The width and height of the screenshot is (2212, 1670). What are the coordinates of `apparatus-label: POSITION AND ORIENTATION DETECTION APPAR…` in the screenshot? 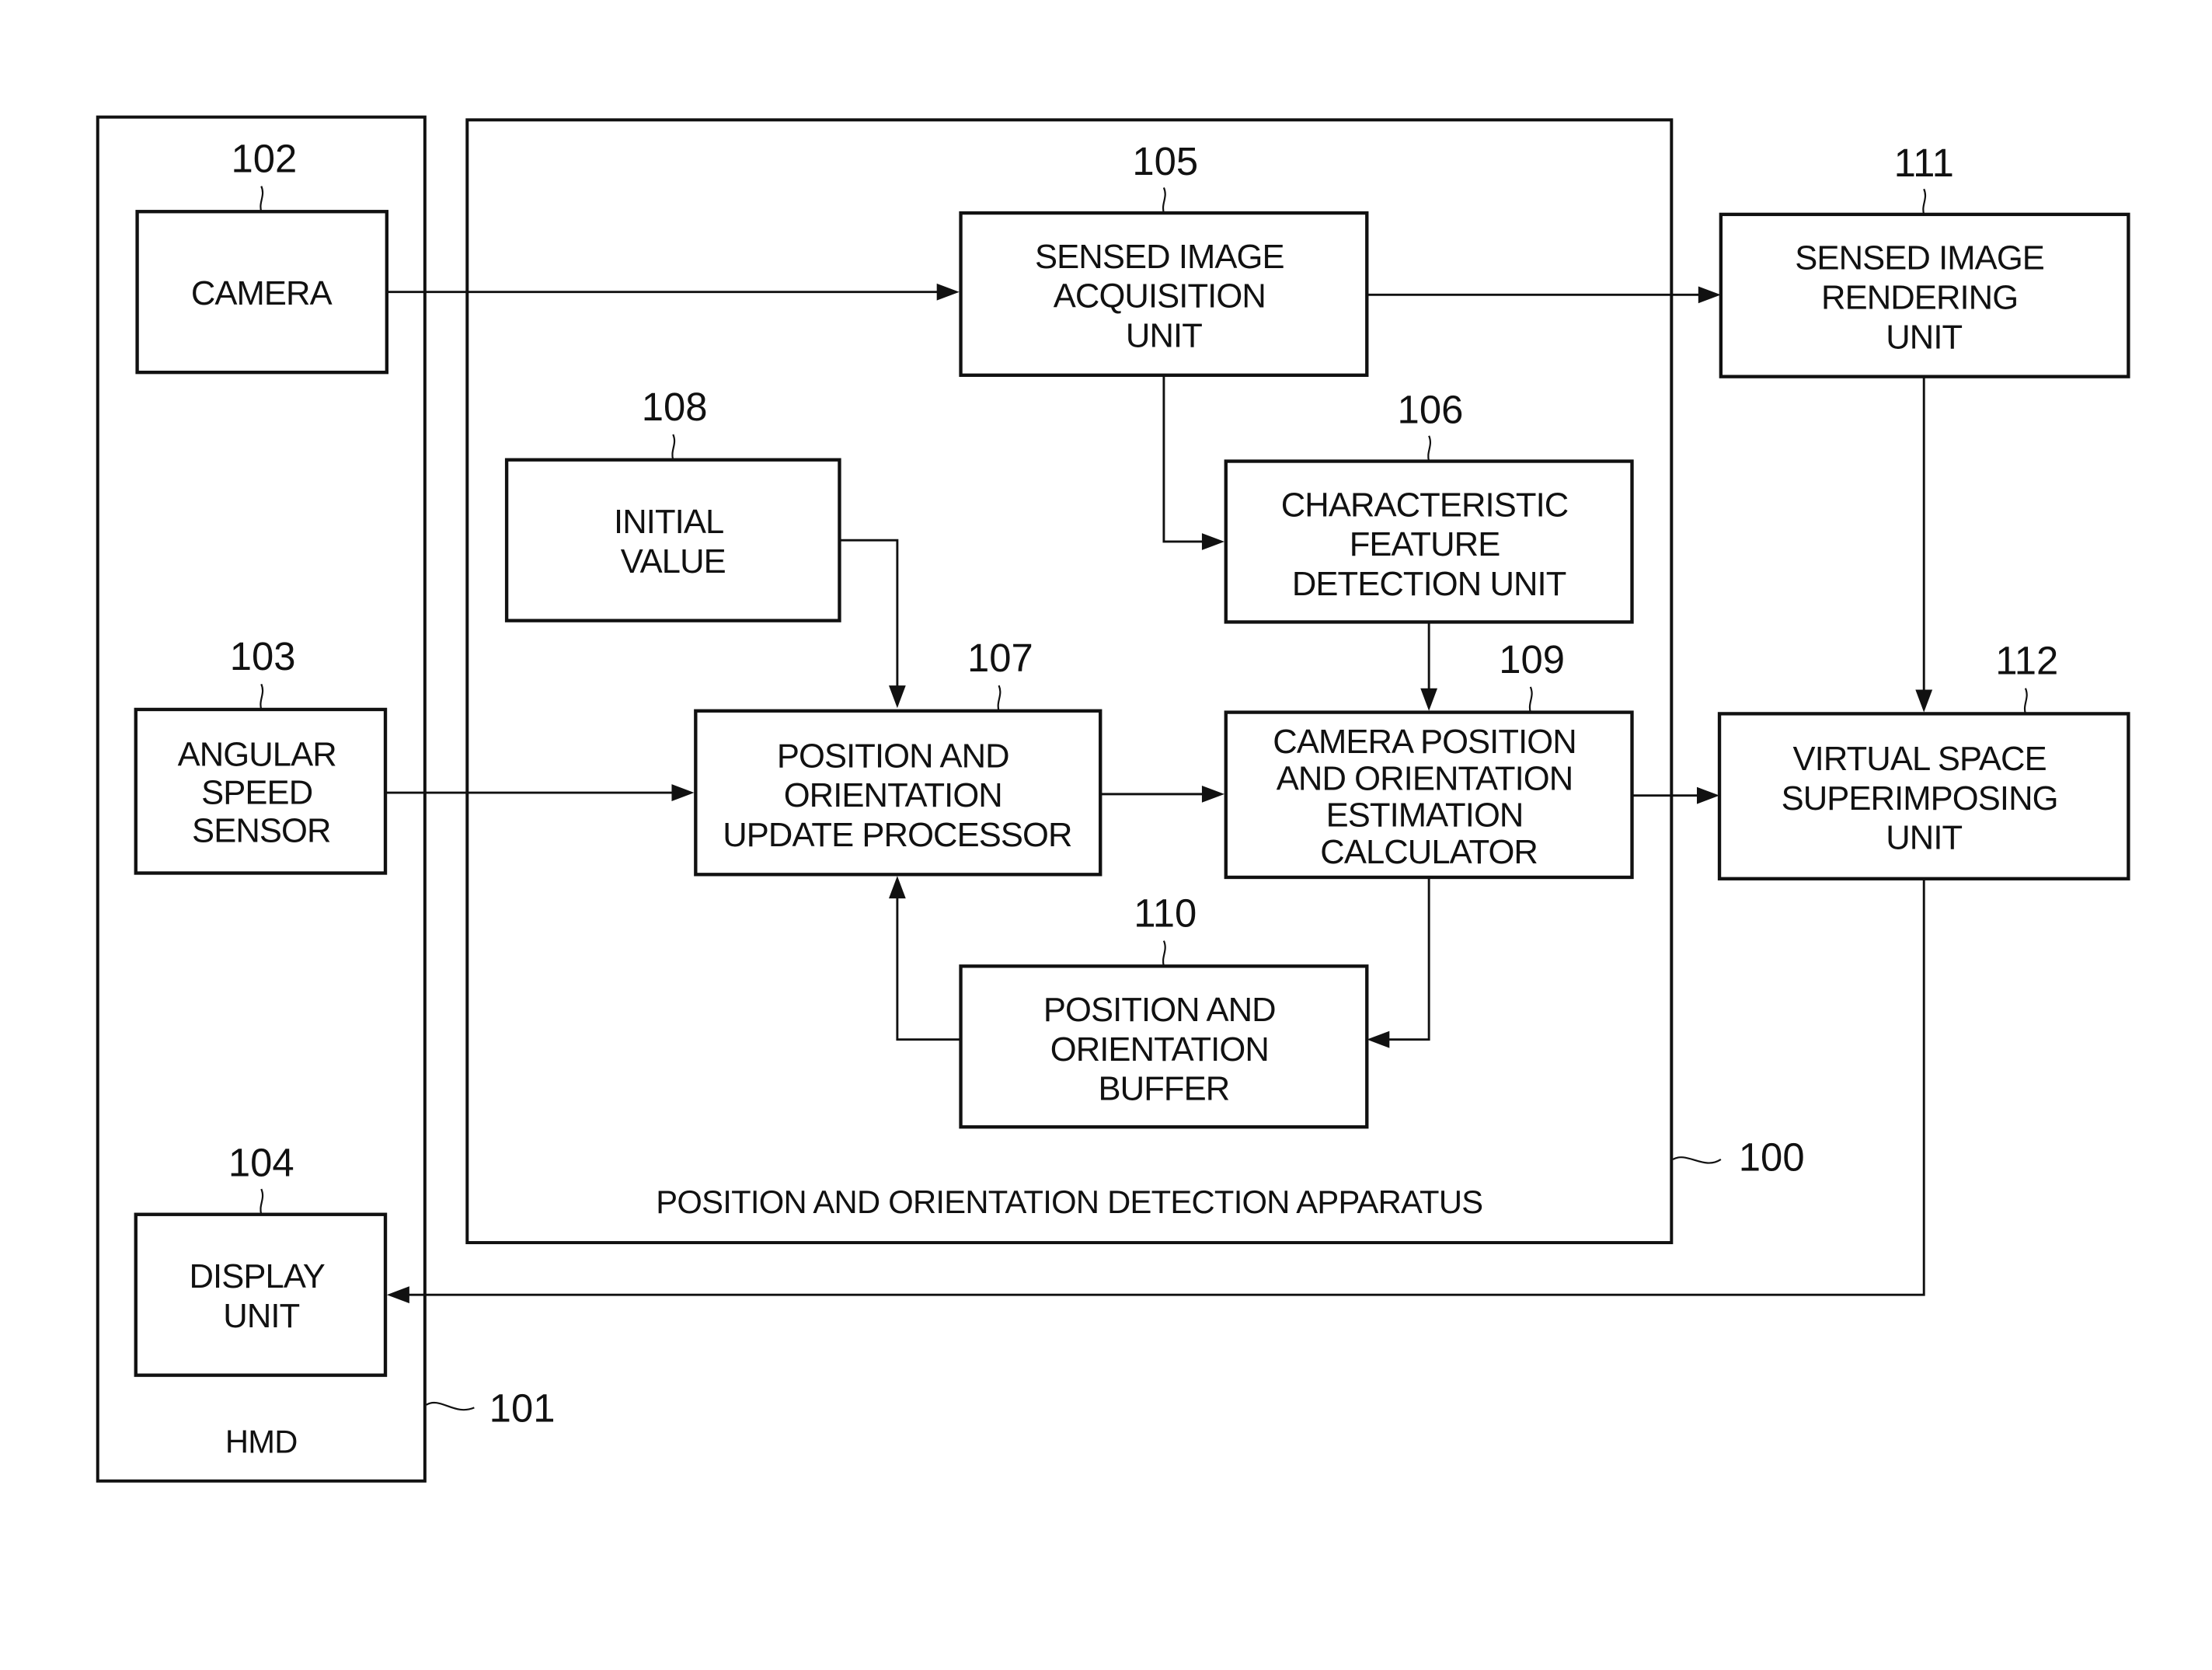 It's located at (1069, 1202).